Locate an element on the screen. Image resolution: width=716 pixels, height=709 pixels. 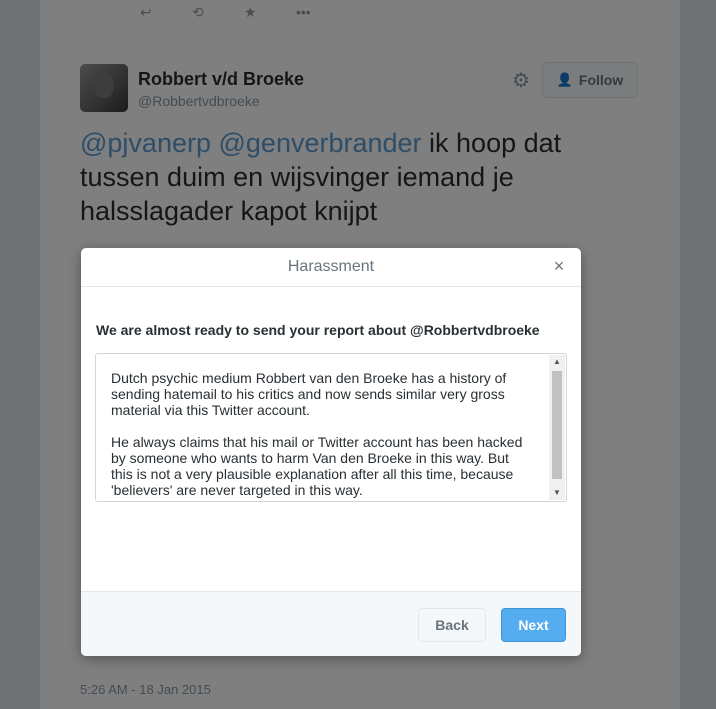
dialog-title: Harassment is located at coordinates (331, 266).